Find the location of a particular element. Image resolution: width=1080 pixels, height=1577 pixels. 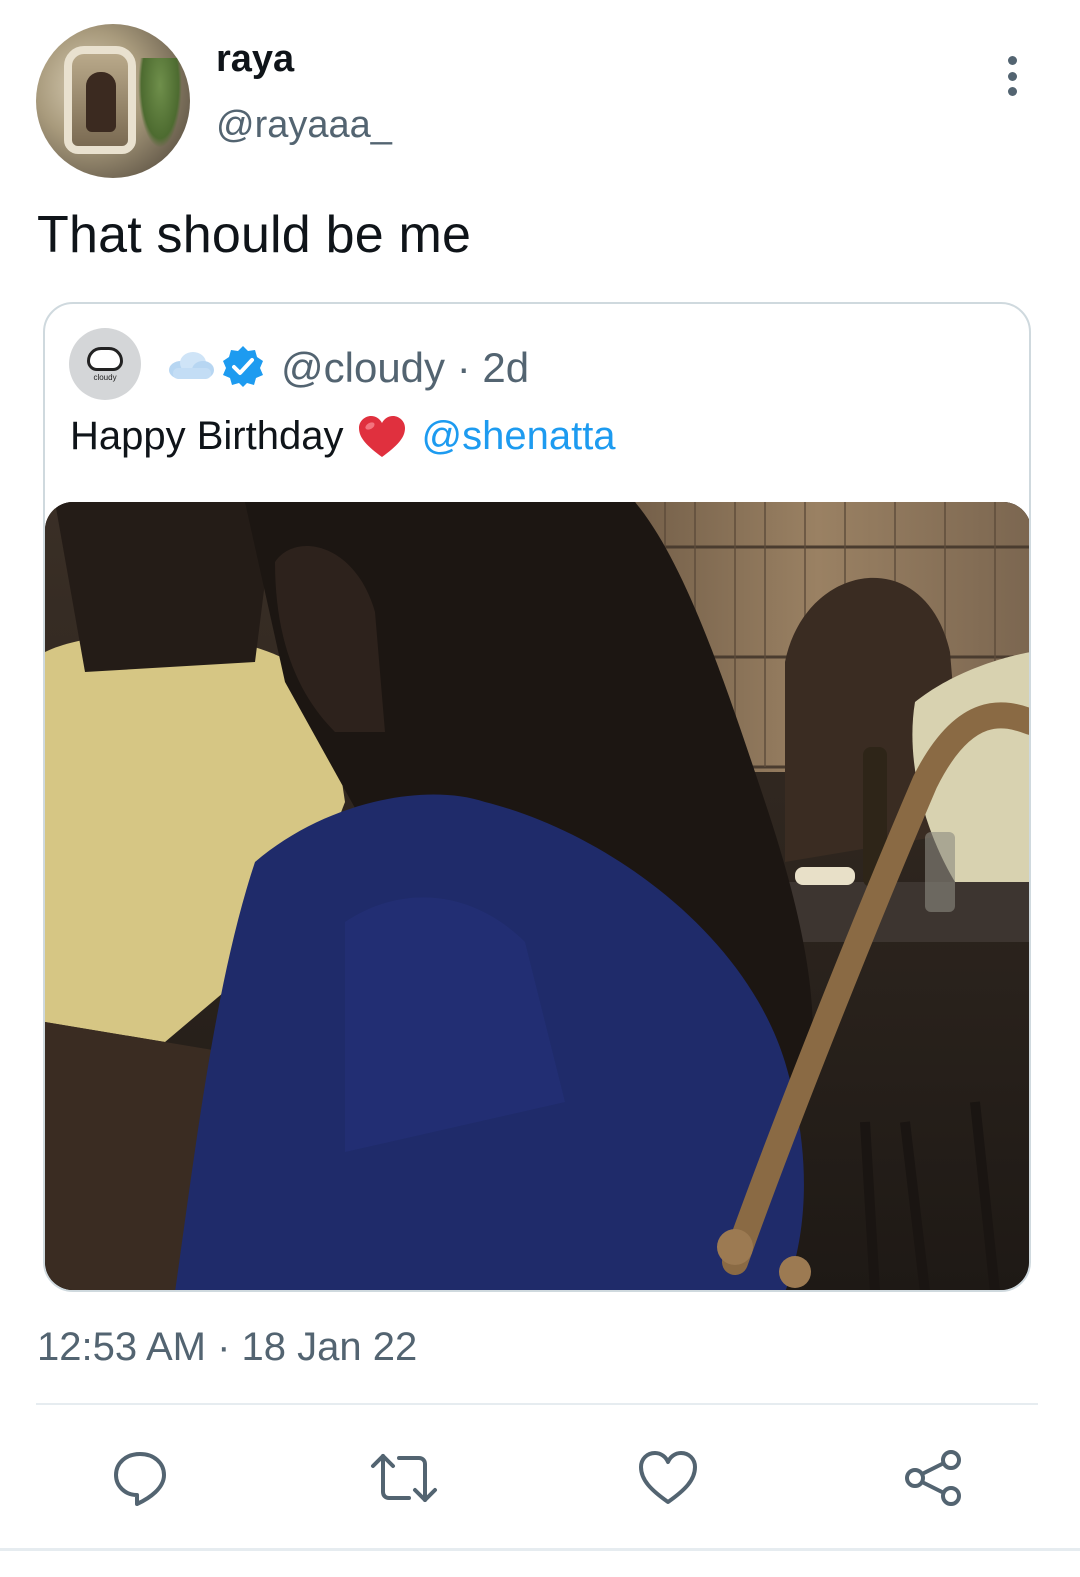

tweet-text: That should be me is located at coordinates (254, 235).